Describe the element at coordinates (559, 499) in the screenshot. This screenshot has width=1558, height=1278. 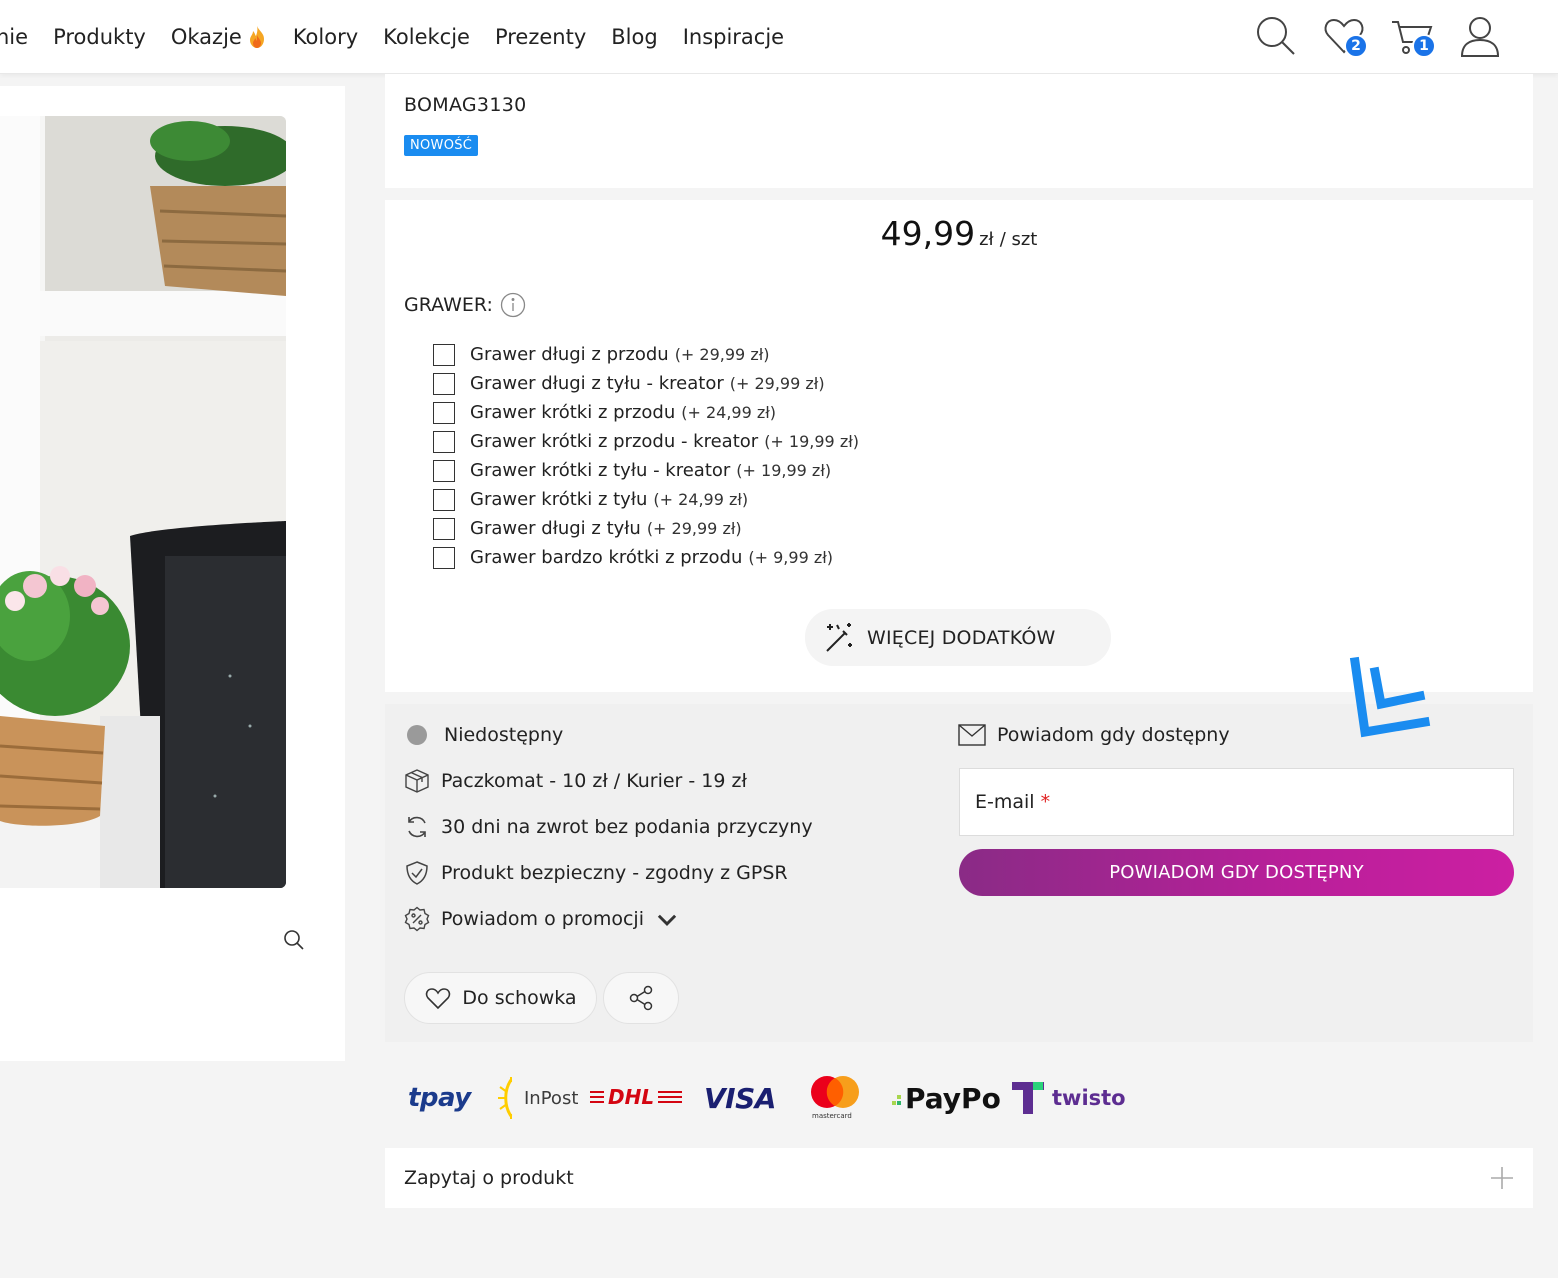
I see `option-label: Grawer krótki z tyłu` at that location.